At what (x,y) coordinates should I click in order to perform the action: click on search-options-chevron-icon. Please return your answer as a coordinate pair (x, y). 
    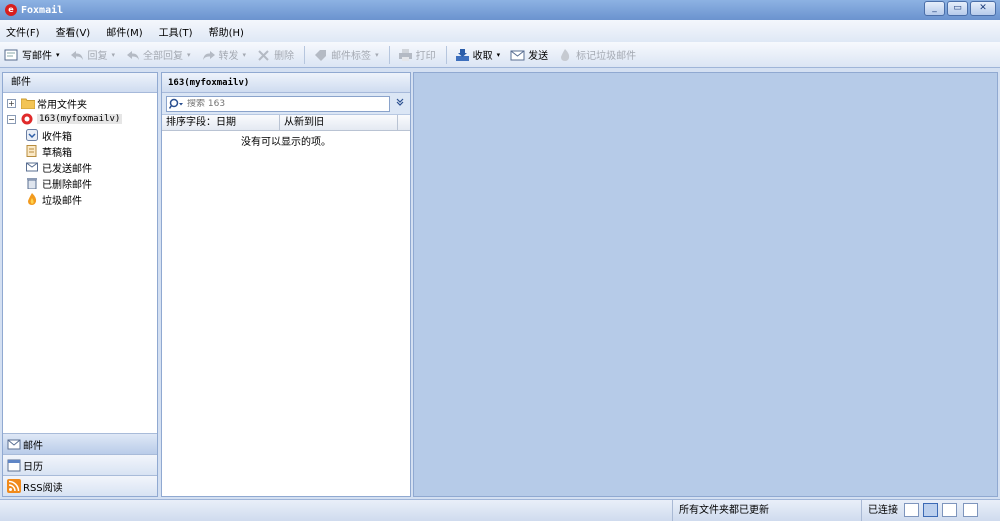
    Looking at the image, I should click on (400, 103).